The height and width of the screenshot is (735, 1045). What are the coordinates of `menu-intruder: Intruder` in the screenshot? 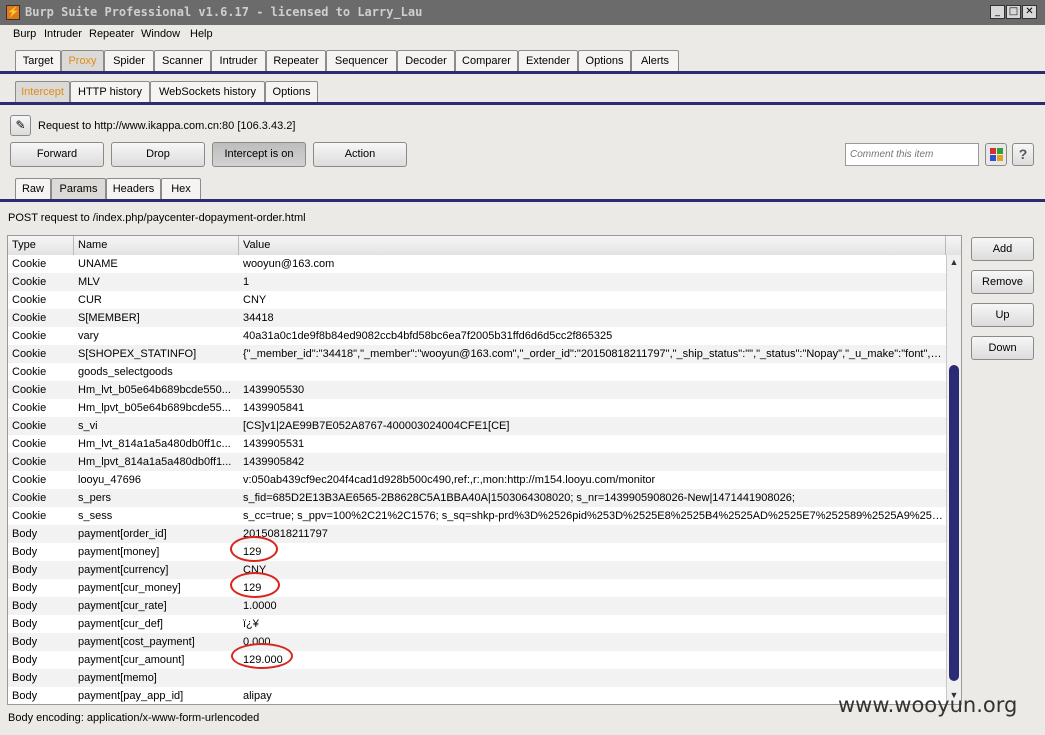 It's located at (63, 34).